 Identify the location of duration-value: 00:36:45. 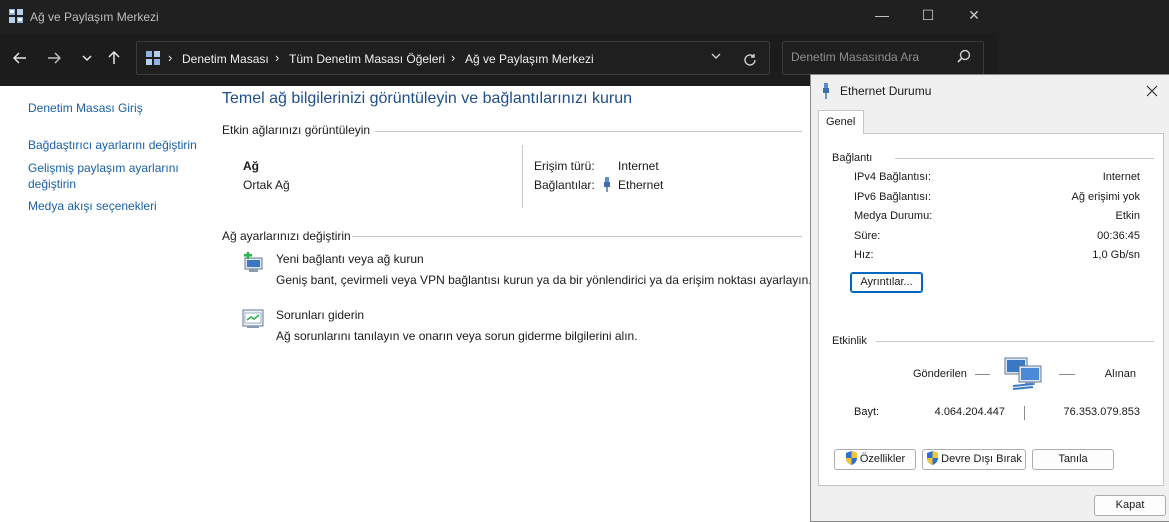
(1118, 236).